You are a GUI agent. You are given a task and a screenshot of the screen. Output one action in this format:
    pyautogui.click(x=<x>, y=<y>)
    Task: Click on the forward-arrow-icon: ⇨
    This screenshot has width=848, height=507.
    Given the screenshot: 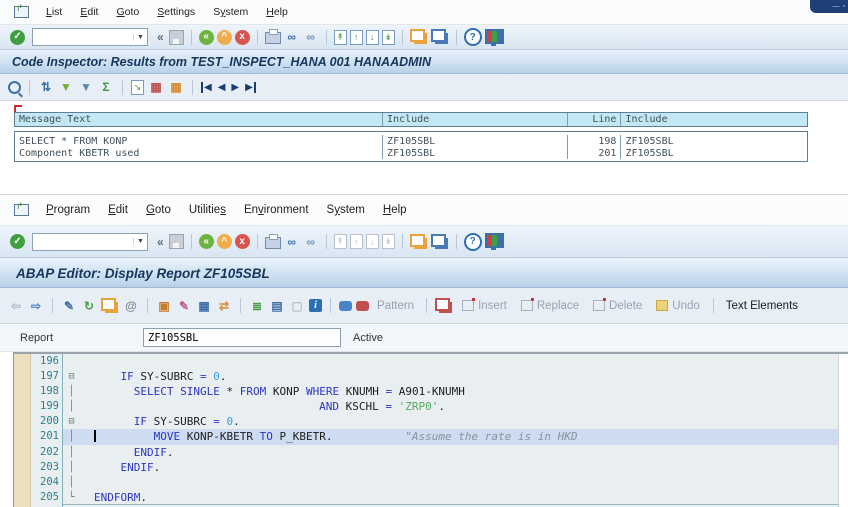 What is the action you would take?
    pyautogui.click(x=36, y=306)
    